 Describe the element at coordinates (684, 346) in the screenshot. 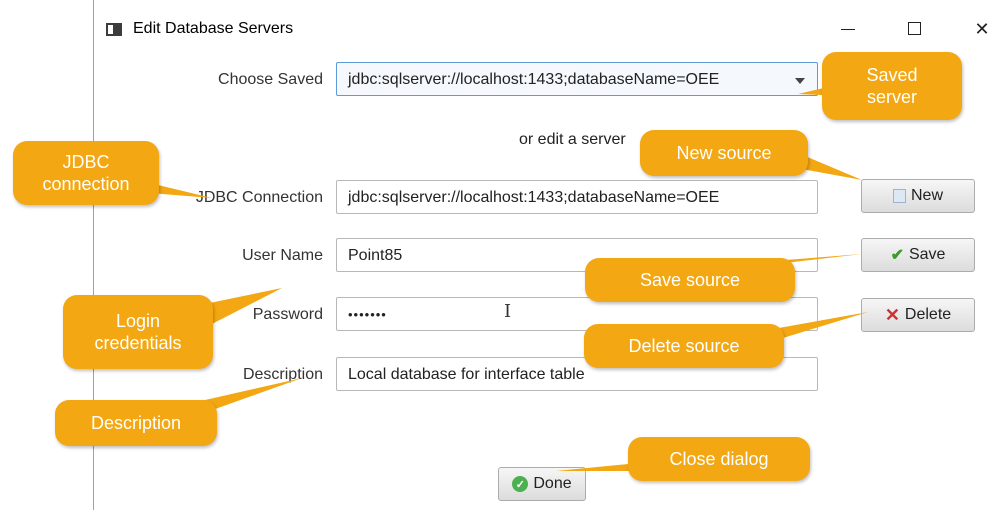

I see `callout-delete-source: Delete source` at that location.